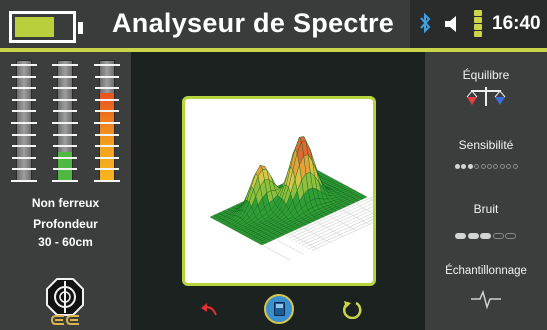 This screenshot has width=547, height=330. Describe the element at coordinates (65, 224) in the screenshot. I see `depth-label: Profondeur` at that location.